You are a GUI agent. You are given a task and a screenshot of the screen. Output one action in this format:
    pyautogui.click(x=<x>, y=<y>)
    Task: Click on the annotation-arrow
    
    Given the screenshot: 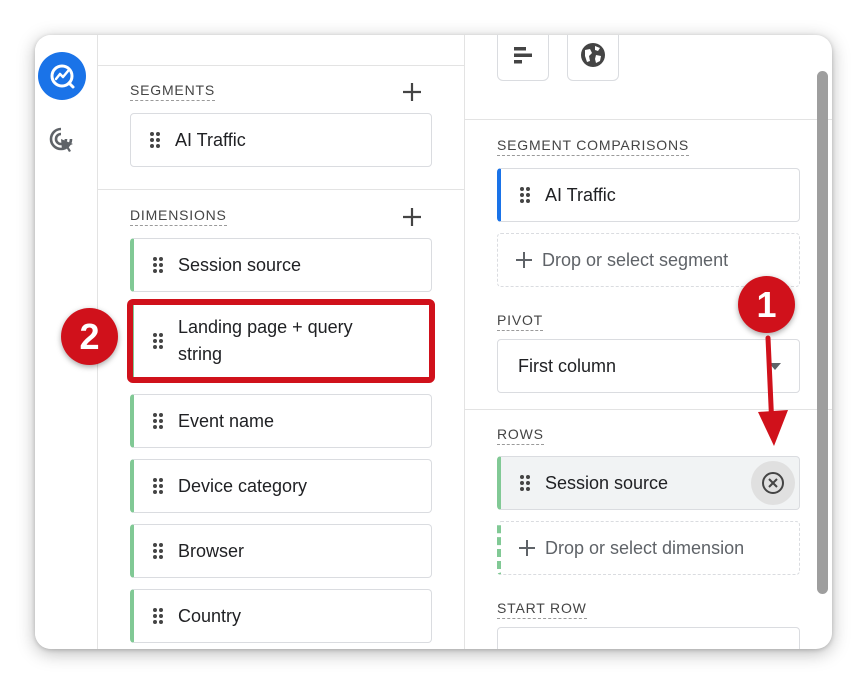 What is the action you would take?
    pyautogui.click(x=773, y=390)
    